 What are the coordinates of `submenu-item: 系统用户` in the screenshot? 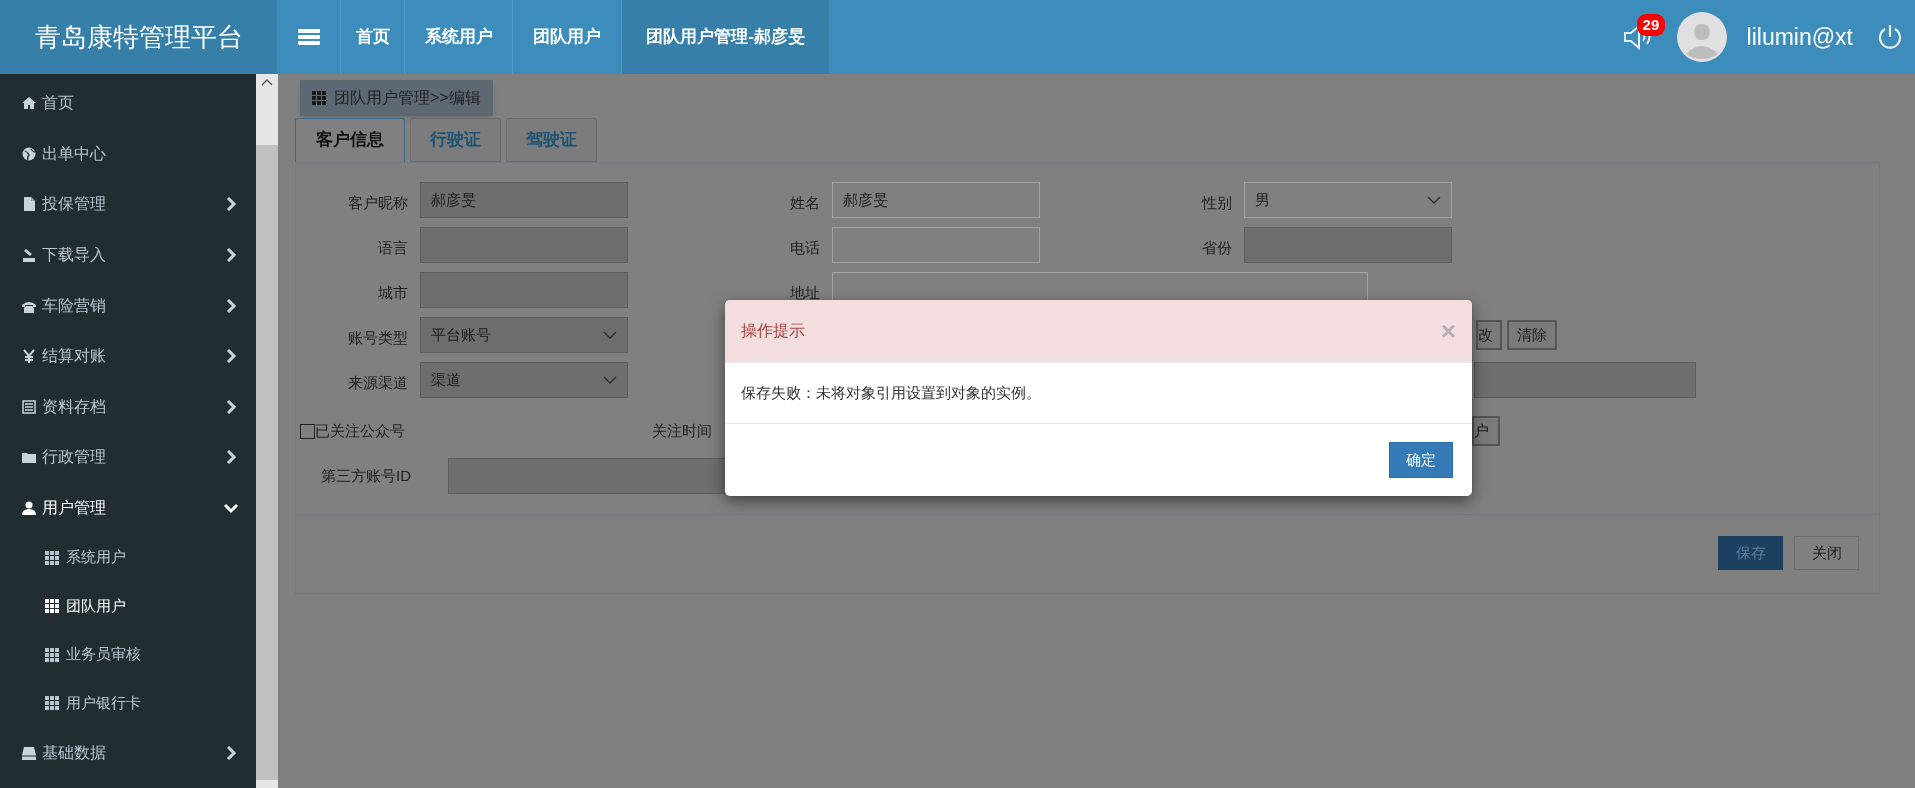 It's located at (128, 557).